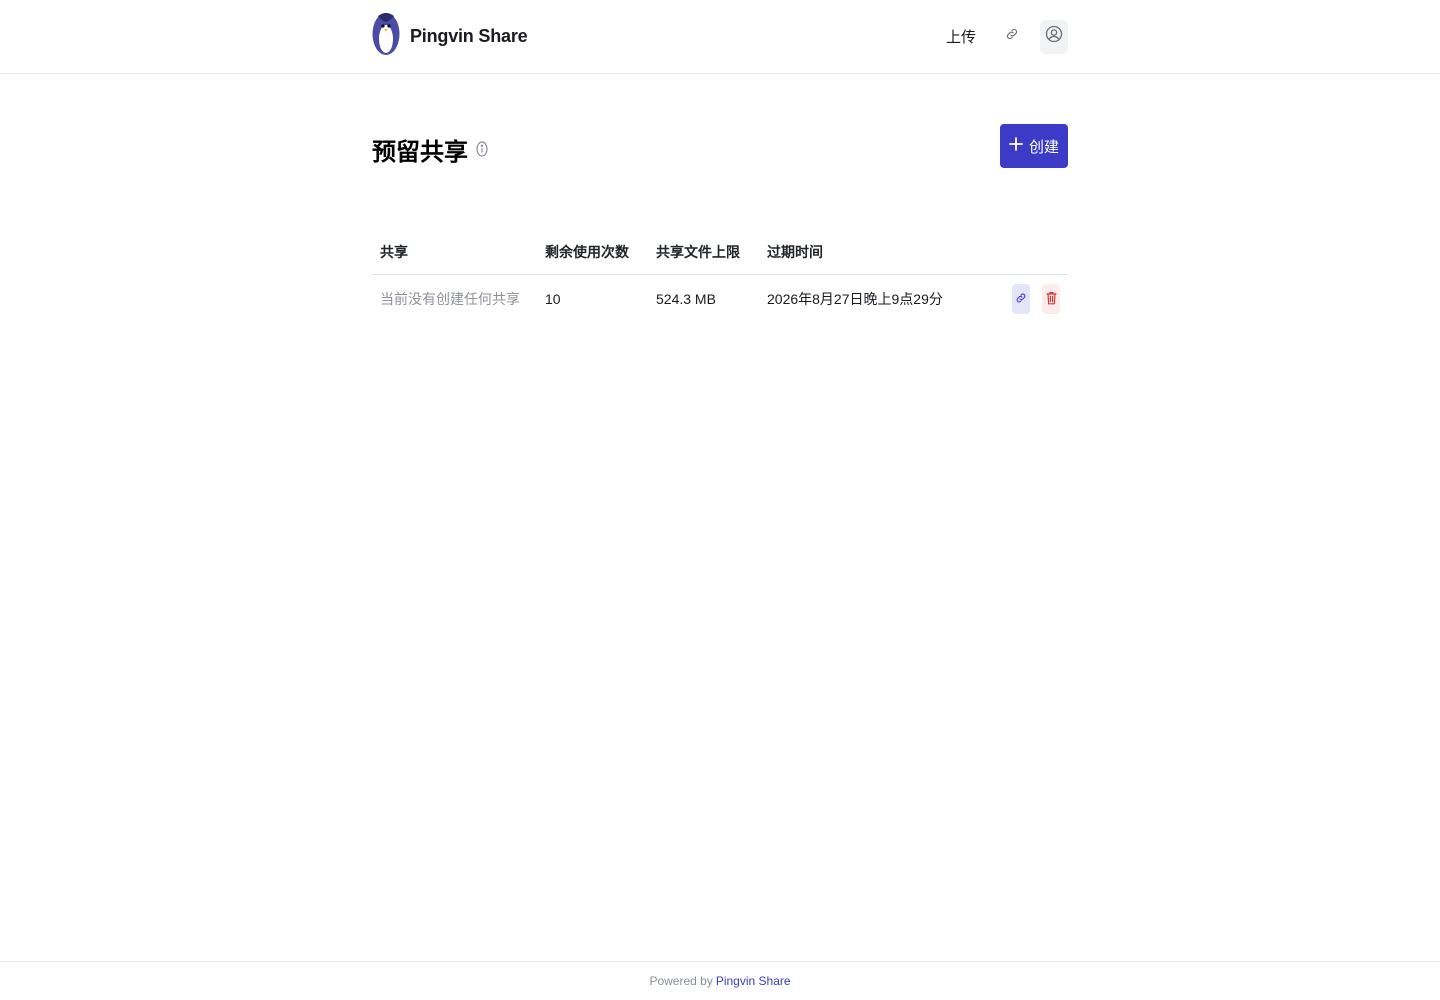  I want to click on create-button: 创建, so click(1034, 146).